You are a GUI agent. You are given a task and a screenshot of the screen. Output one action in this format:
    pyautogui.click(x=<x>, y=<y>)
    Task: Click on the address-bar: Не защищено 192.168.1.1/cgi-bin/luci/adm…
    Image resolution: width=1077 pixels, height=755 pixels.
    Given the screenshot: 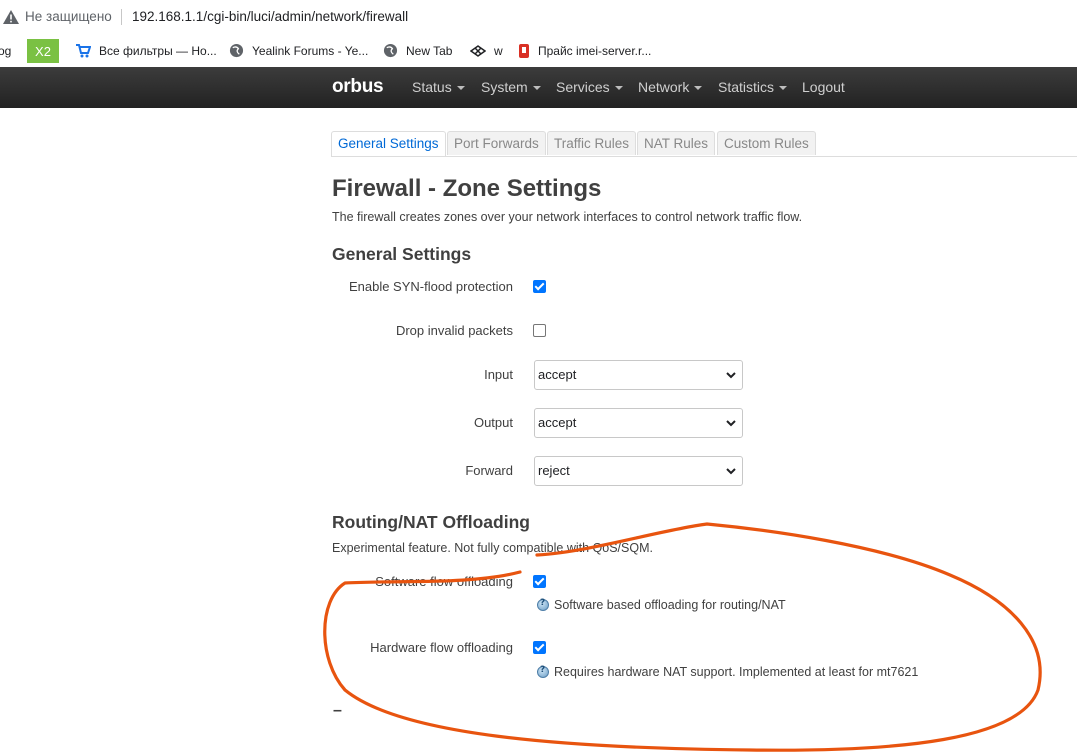 What is the action you would take?
    pyautogui.click(x=538, y=17)
    